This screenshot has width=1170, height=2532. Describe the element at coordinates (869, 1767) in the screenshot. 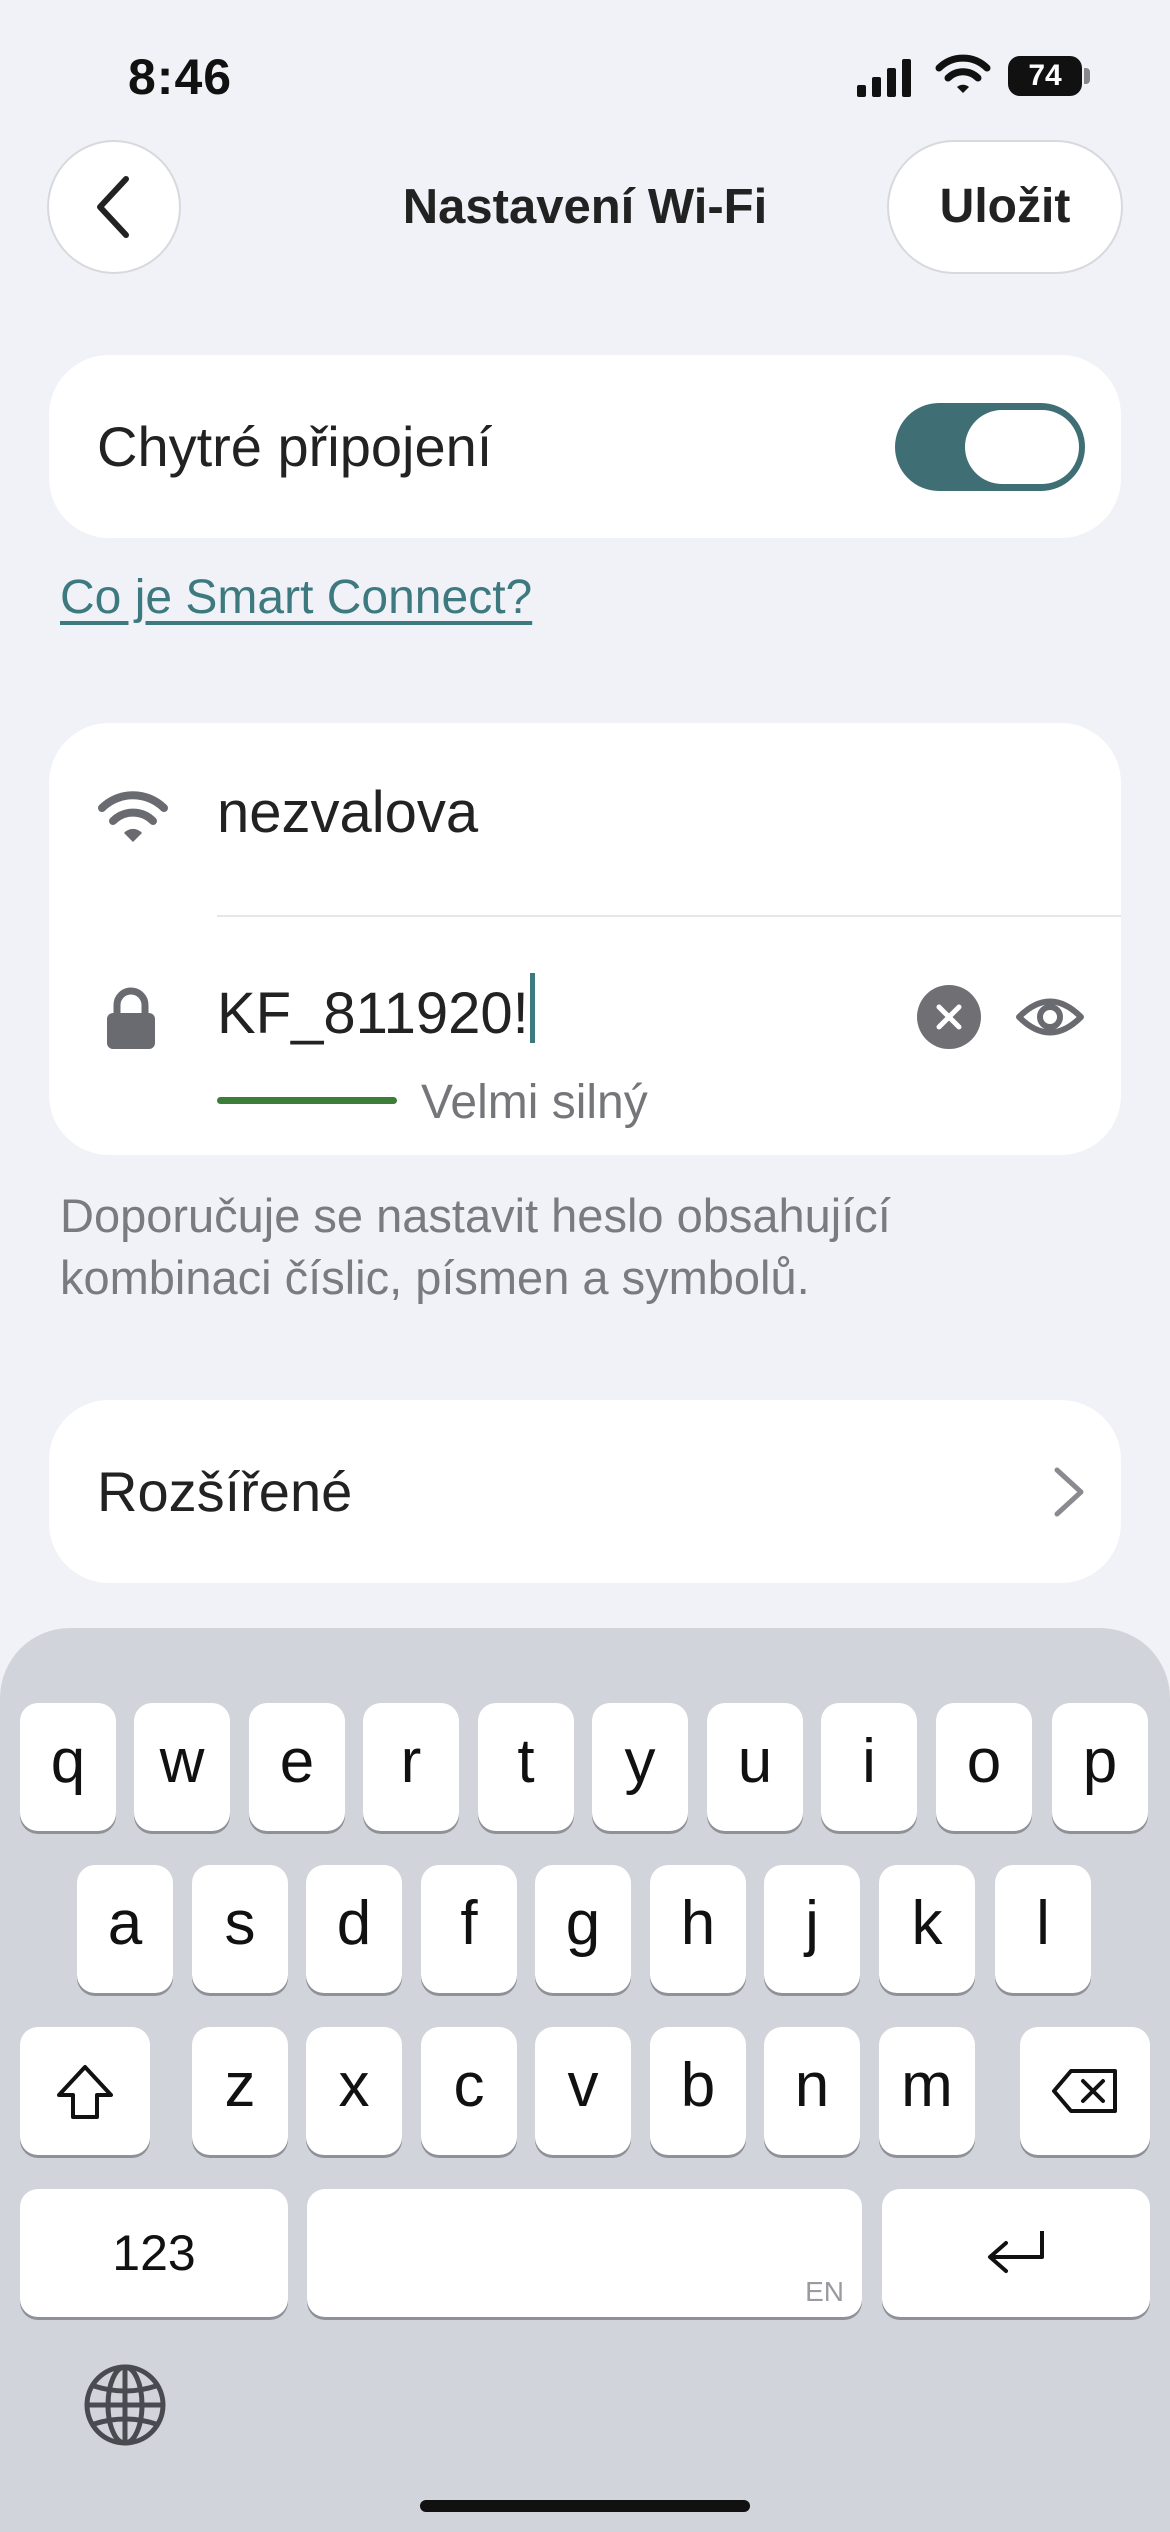

I see `key-i: i` at that location.